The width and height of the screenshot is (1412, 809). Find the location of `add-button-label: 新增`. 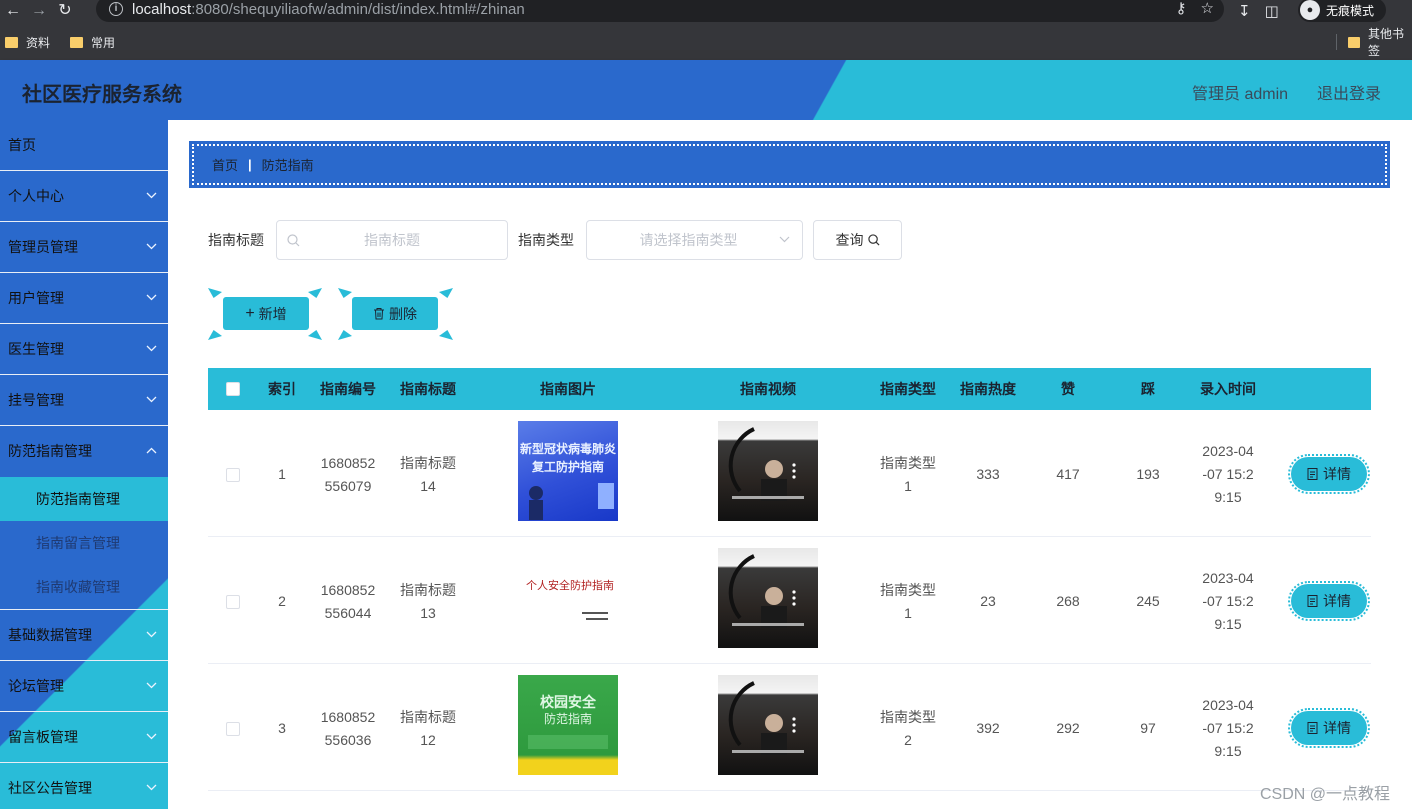

add-button-label: 新增 is located at coordinates (272, 313).